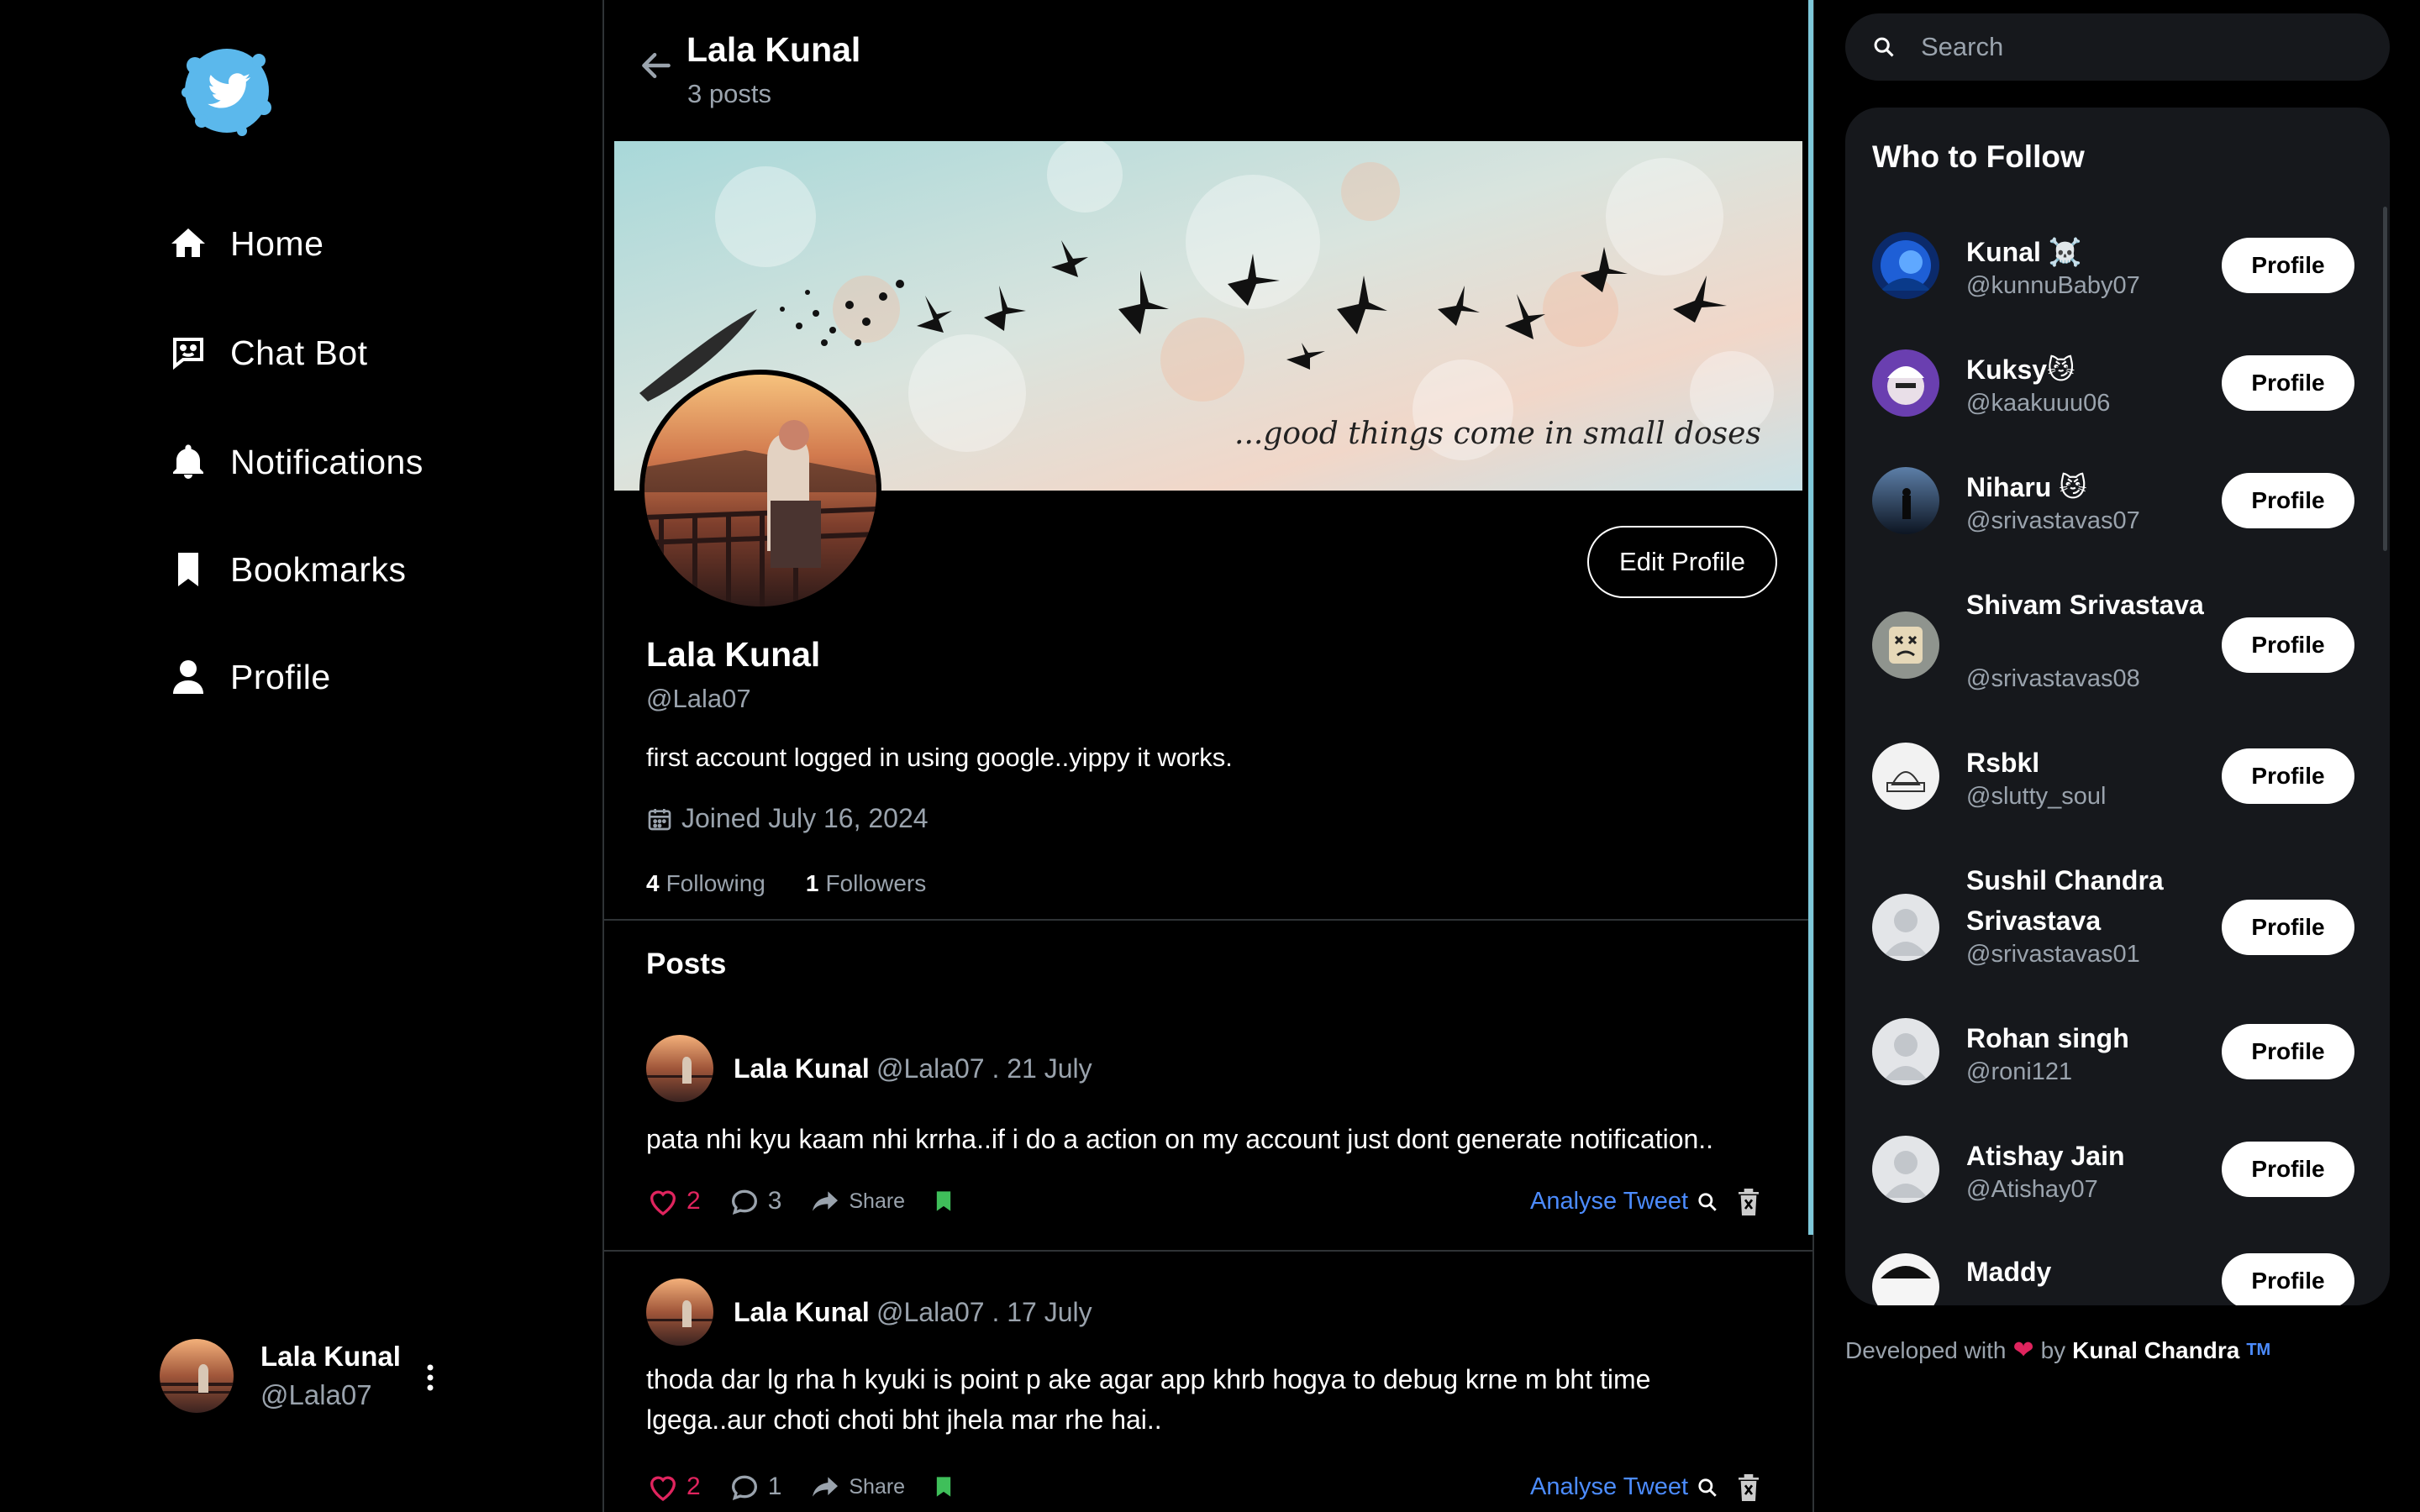 The height and width of the screenshot is (1512, 2420). What do you see at coordinates (734, 654) in the screenshot?
I see `profile-name: Lala Kunal` at bounding box center [734, 654].